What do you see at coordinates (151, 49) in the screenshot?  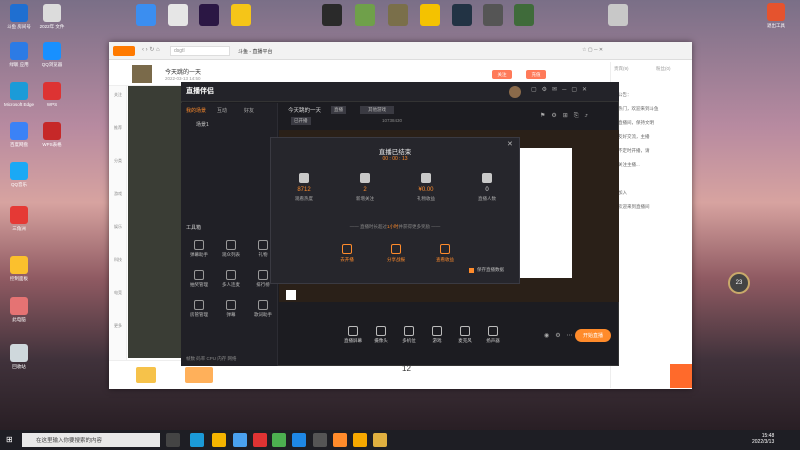 I see `nav-back-icon: ‹ › ↻ ⌂` at bounding box center [151, 49].